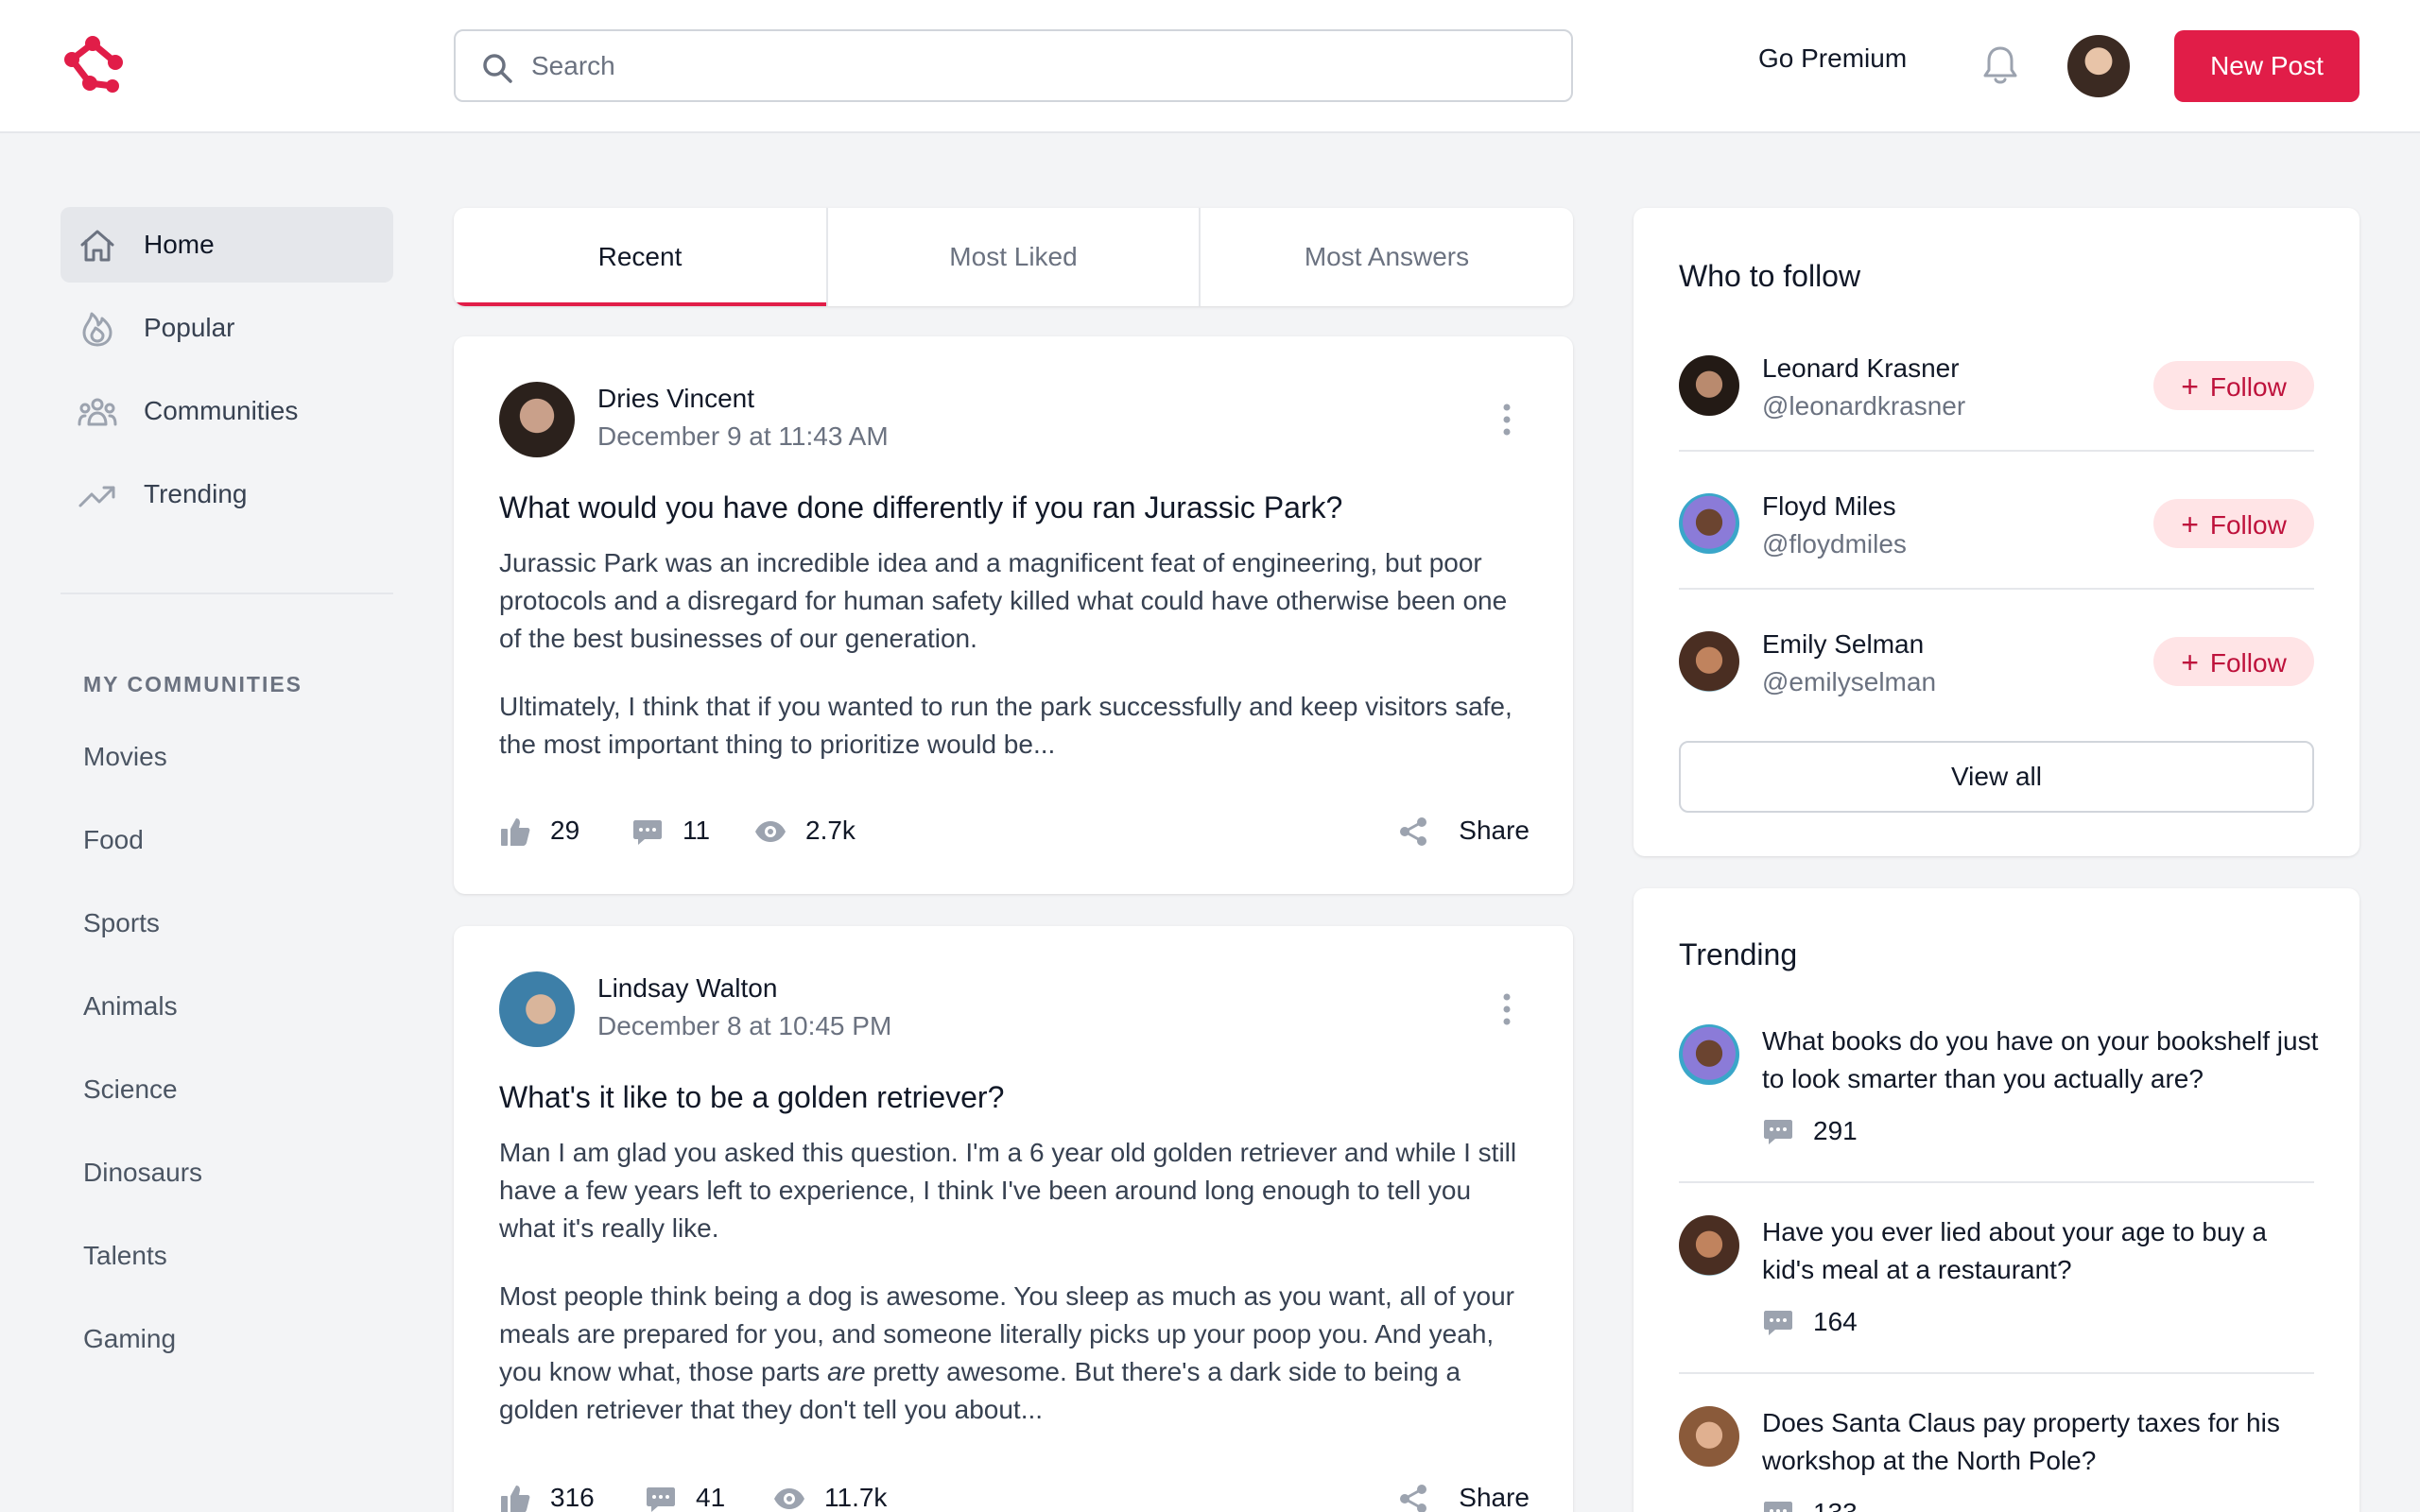  I want to click on community-link: Sports, so click(122, 923).